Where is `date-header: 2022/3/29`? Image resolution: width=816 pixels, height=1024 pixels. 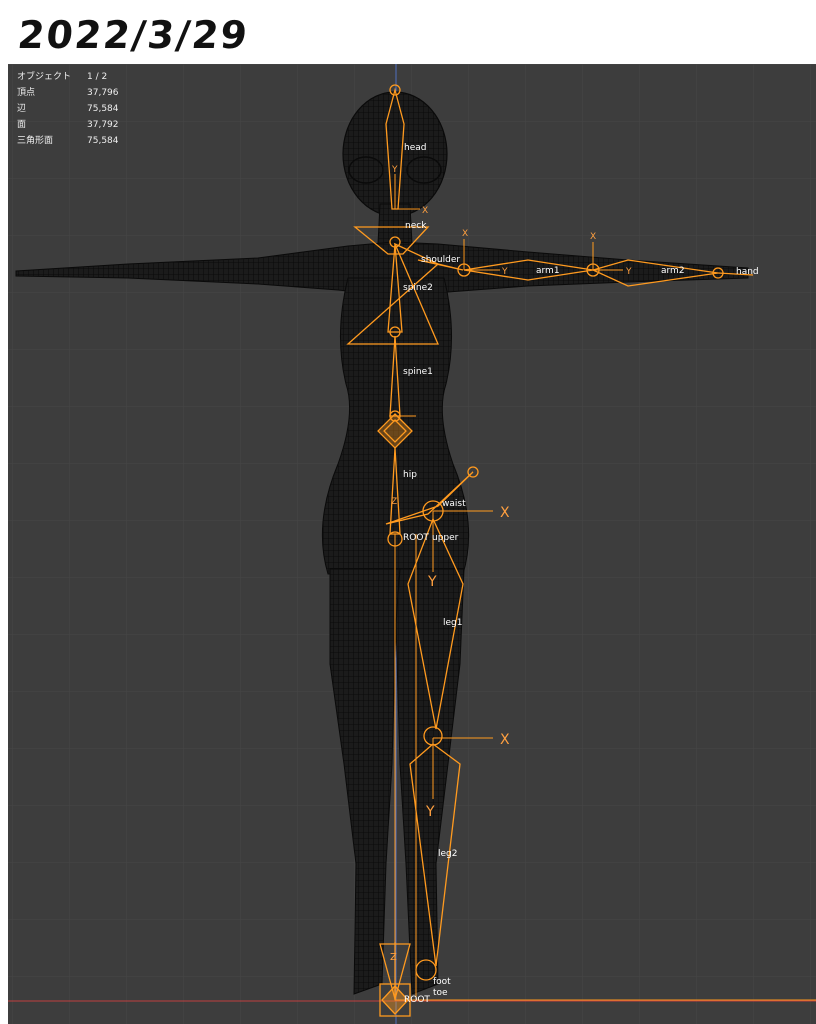
date-header: 2022/3/29 is located at coordinates (133, 35).